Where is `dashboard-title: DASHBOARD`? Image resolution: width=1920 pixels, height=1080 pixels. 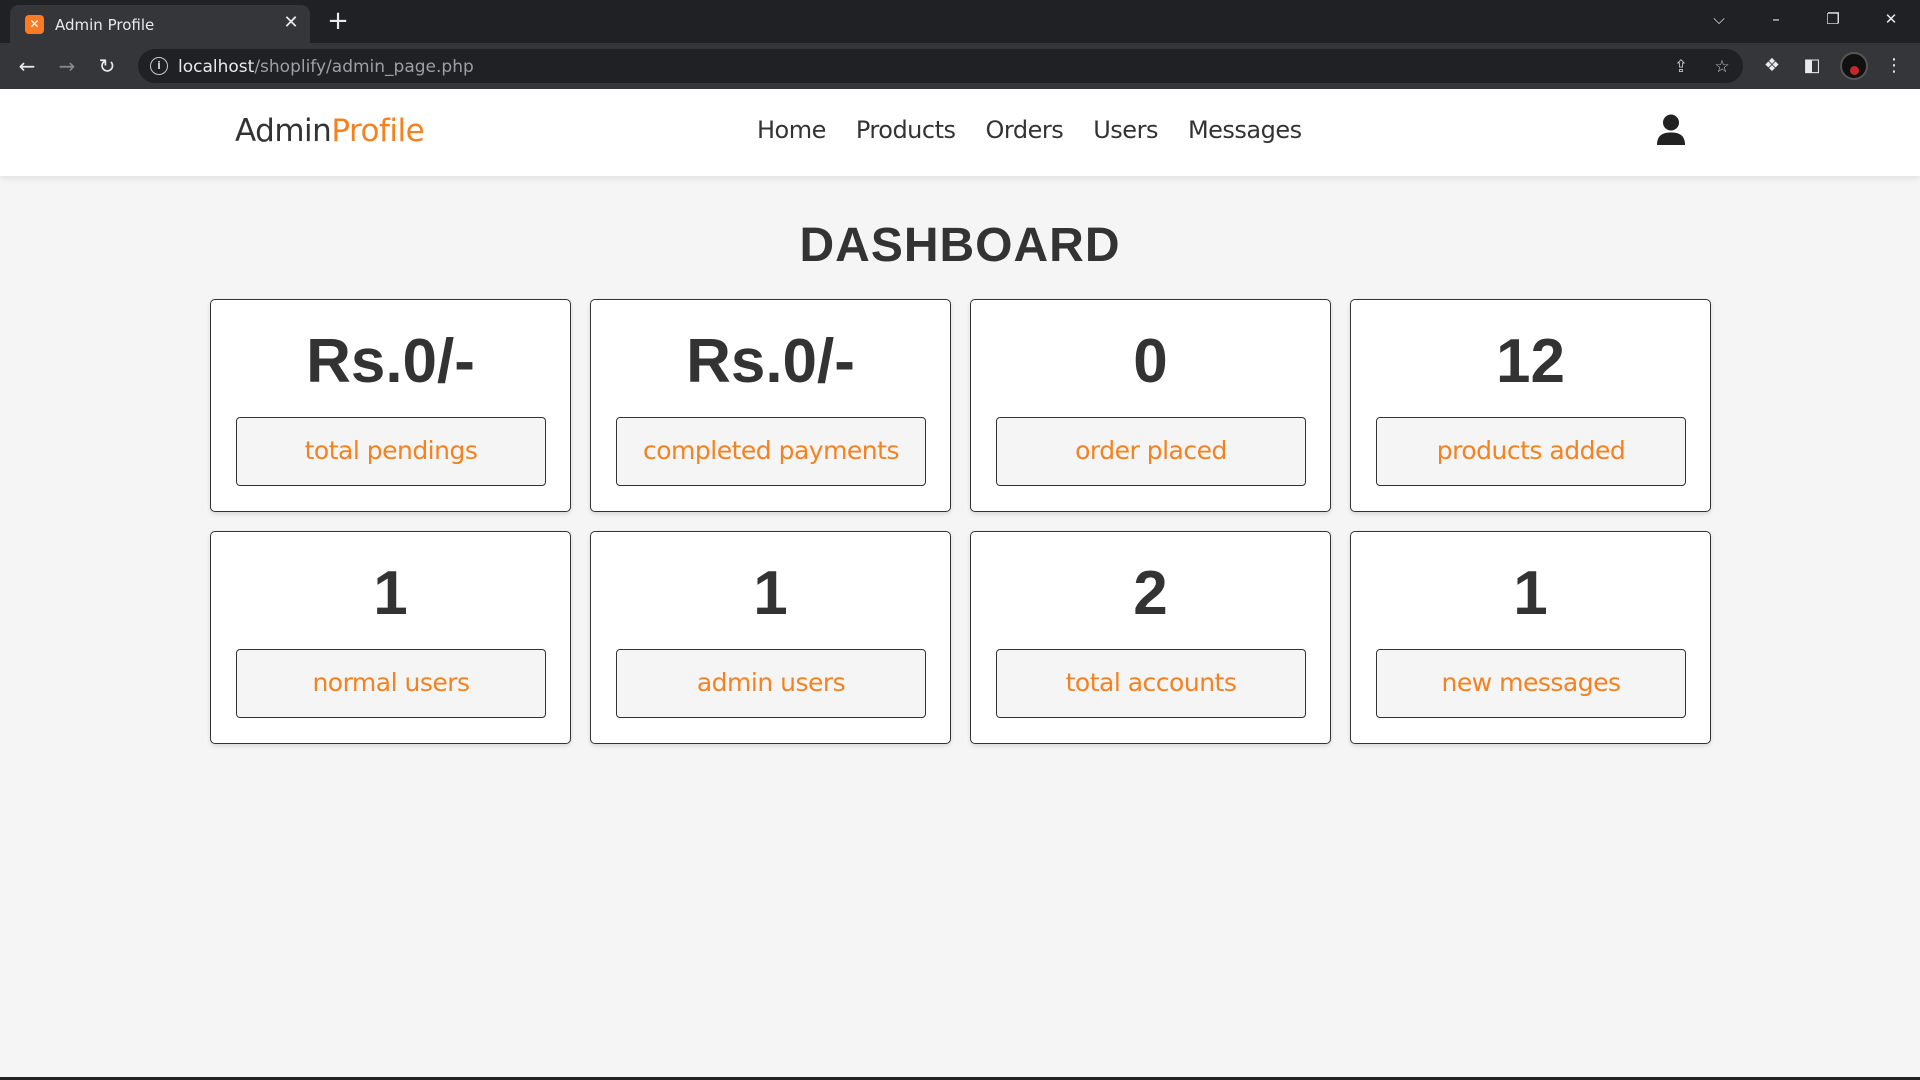
dashboard-title: DASHBOARD is located at coordinates (960, 245).